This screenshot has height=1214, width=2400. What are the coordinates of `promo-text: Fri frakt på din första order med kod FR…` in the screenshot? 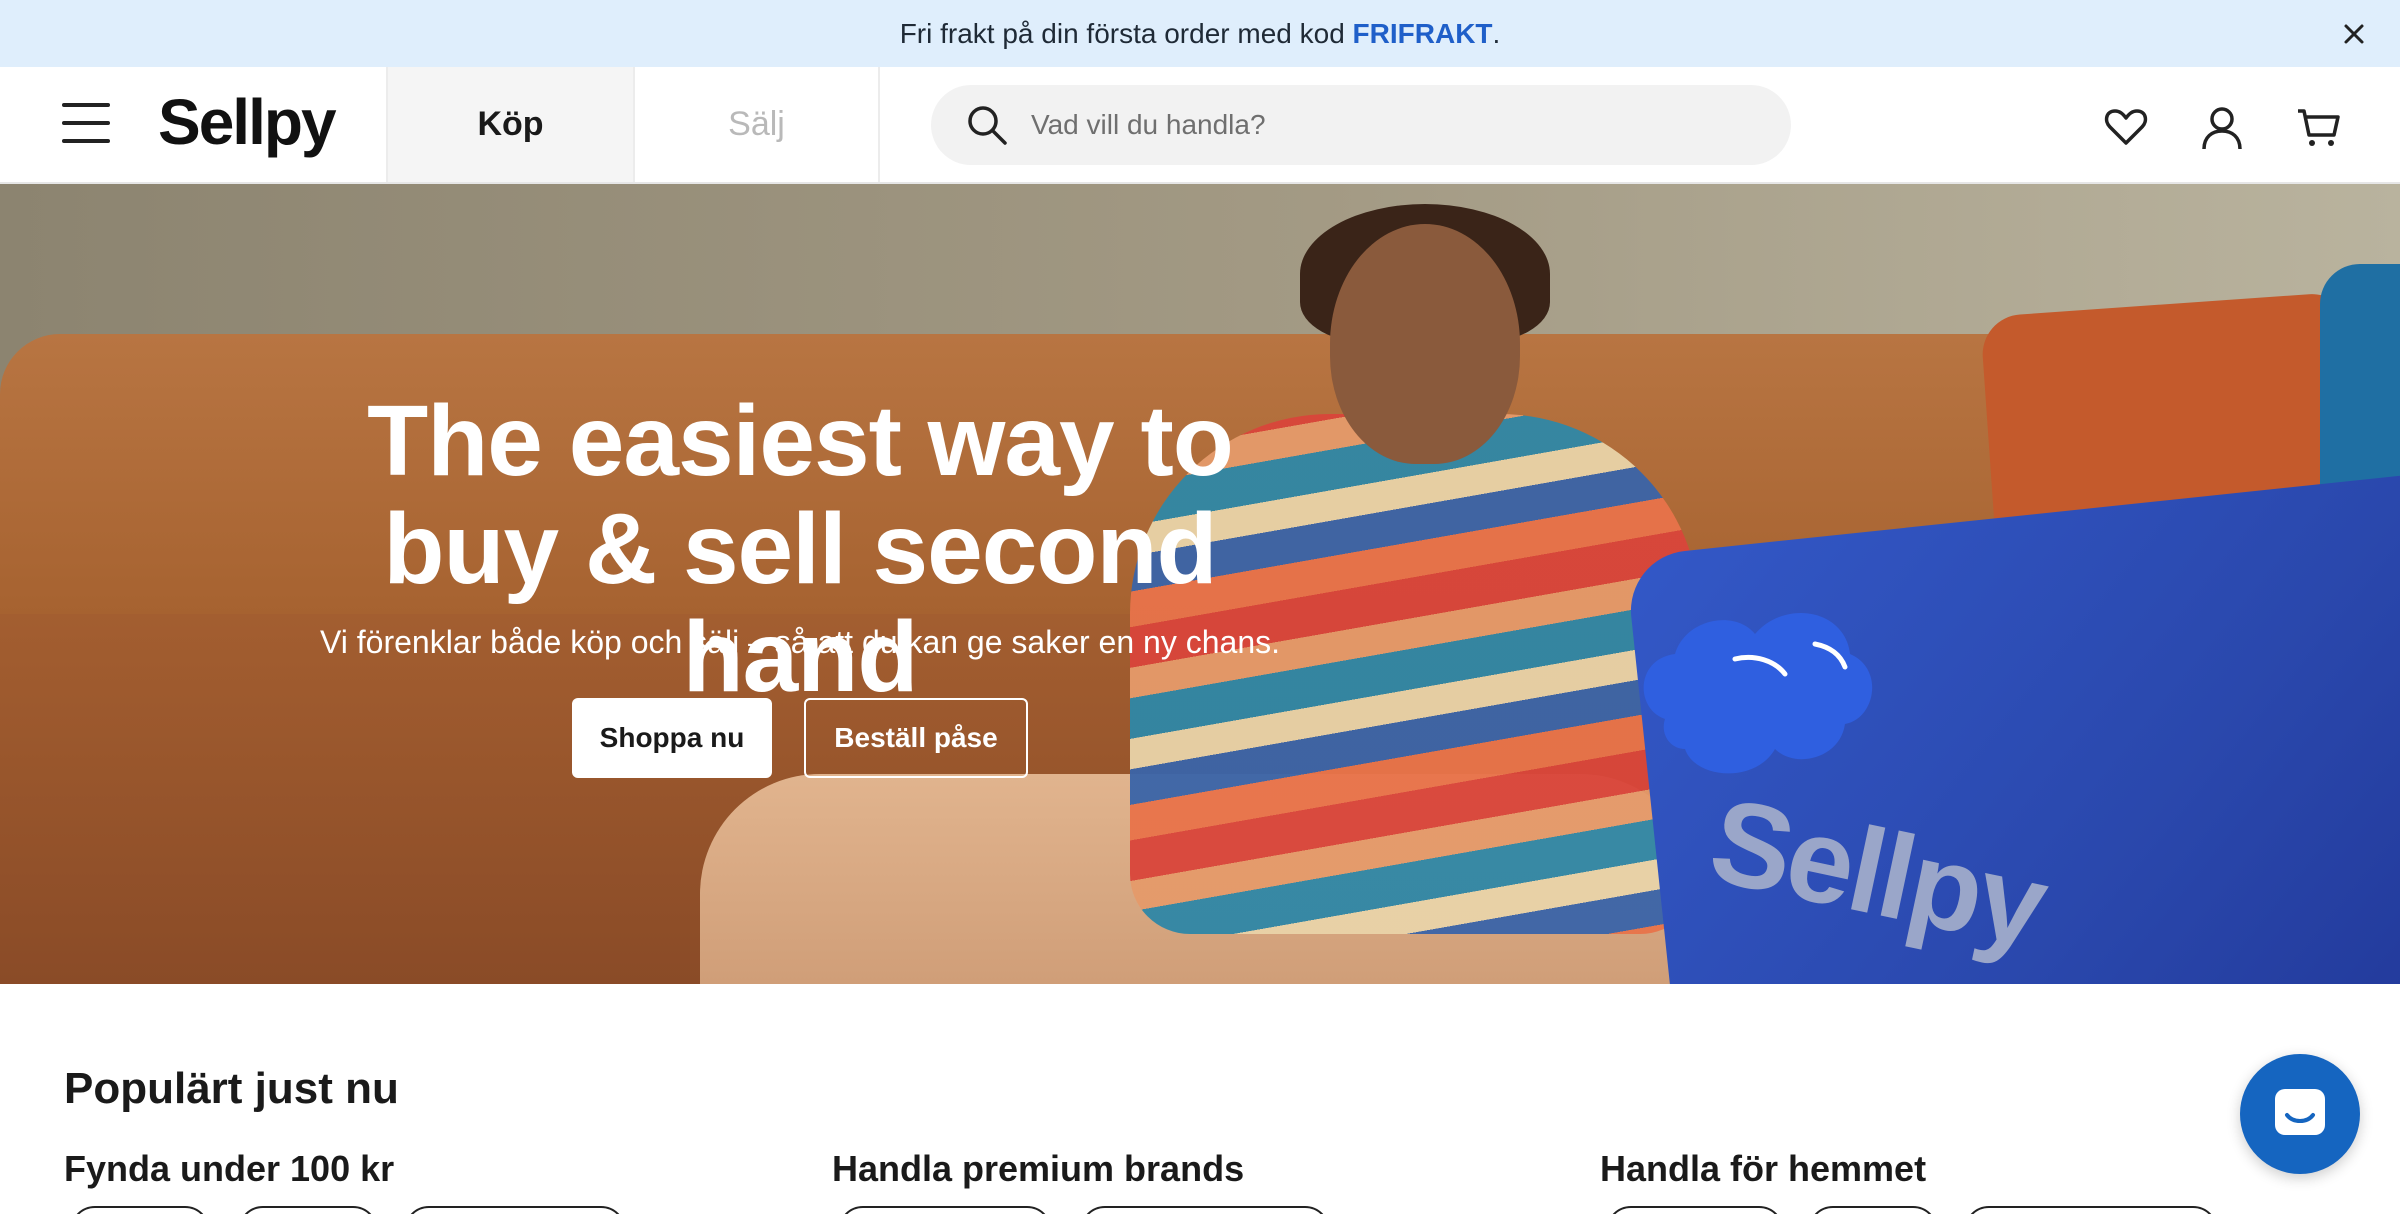 It's located at (1200, 33).